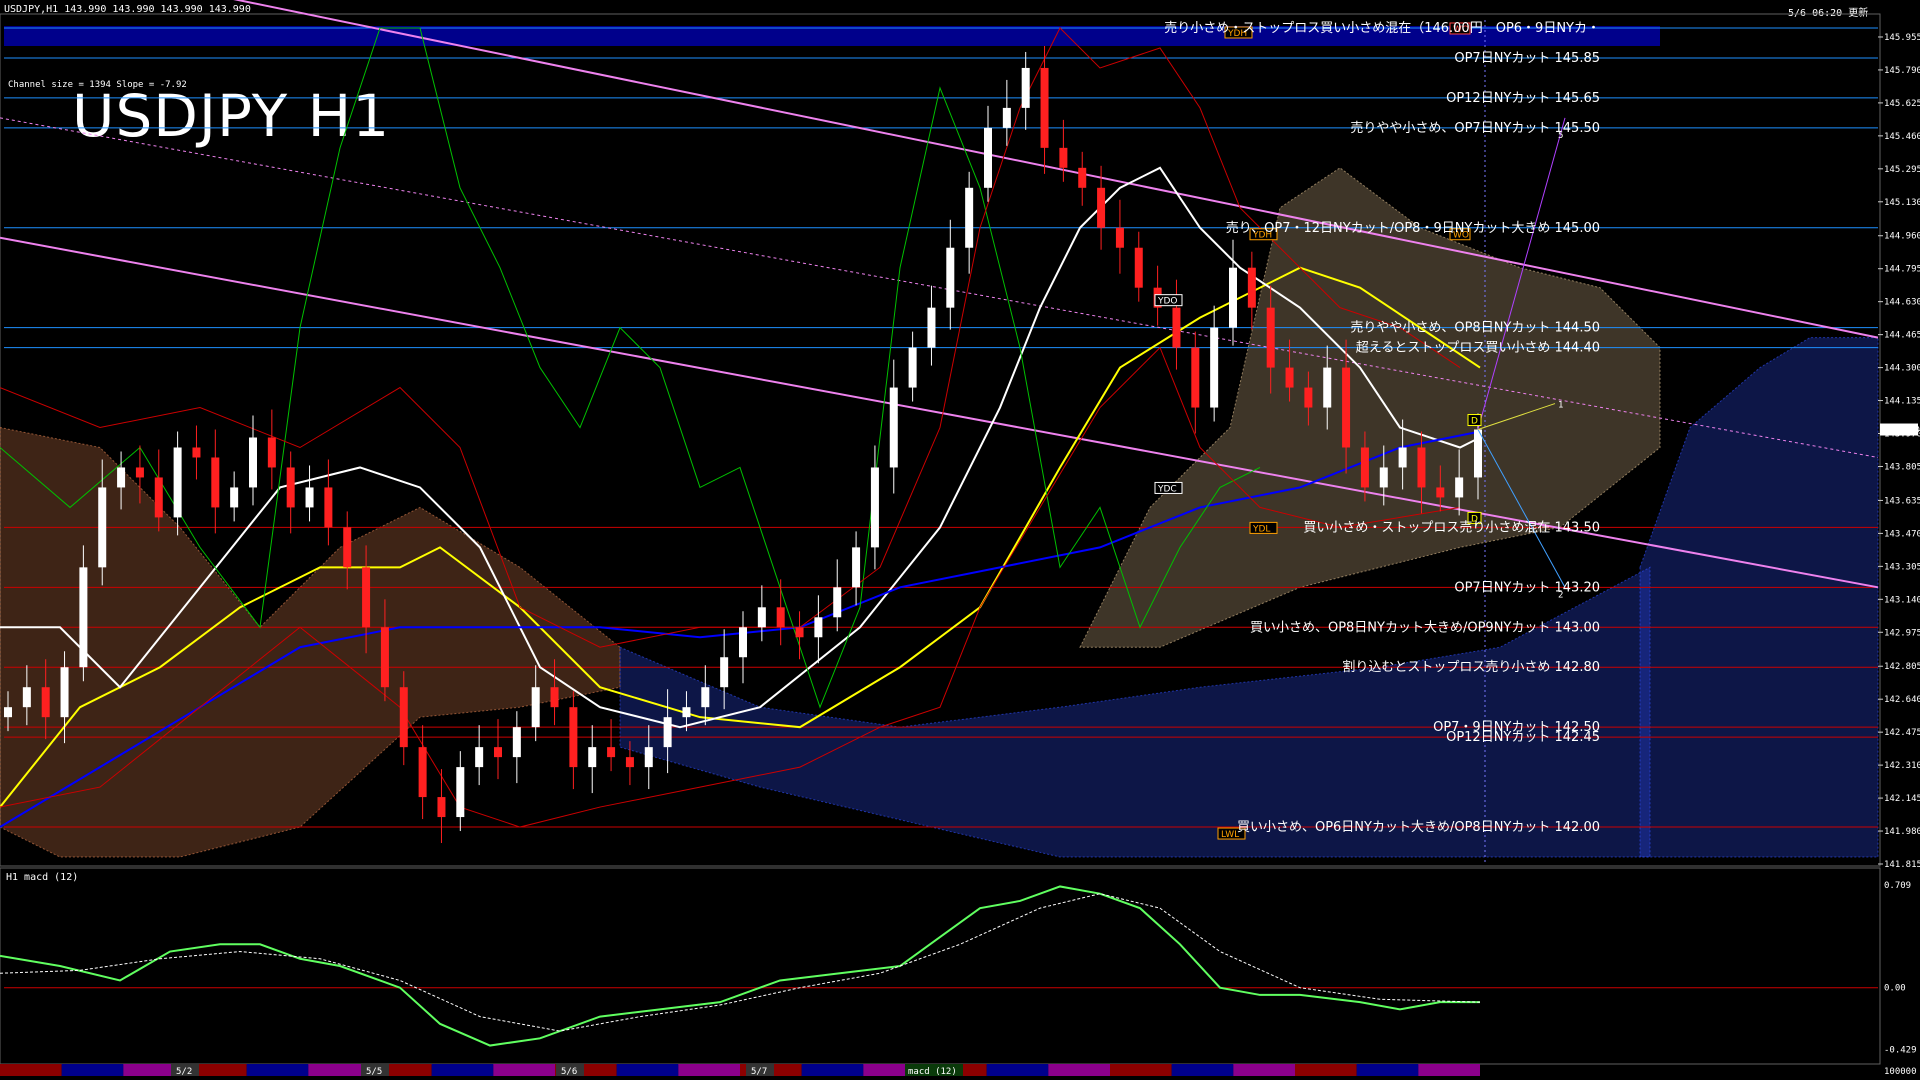 The height and width of the screenshot is (1080, 1920). What do you see at coordinates (1478, 348) in the screenshot?
I see `level-annotation: 超えるとストップロス買い小さめ 144.40` at bounding box center [1478, 348].